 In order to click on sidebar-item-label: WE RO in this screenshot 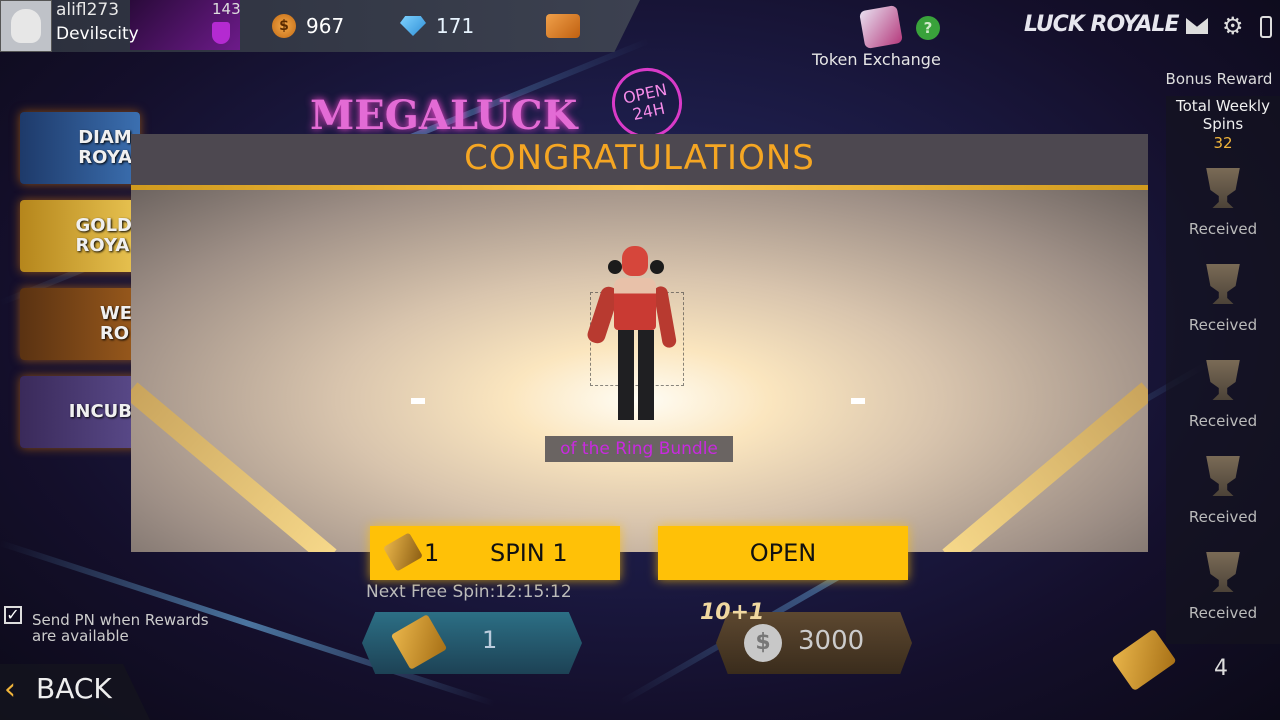, I will do `click(115, 323)`.